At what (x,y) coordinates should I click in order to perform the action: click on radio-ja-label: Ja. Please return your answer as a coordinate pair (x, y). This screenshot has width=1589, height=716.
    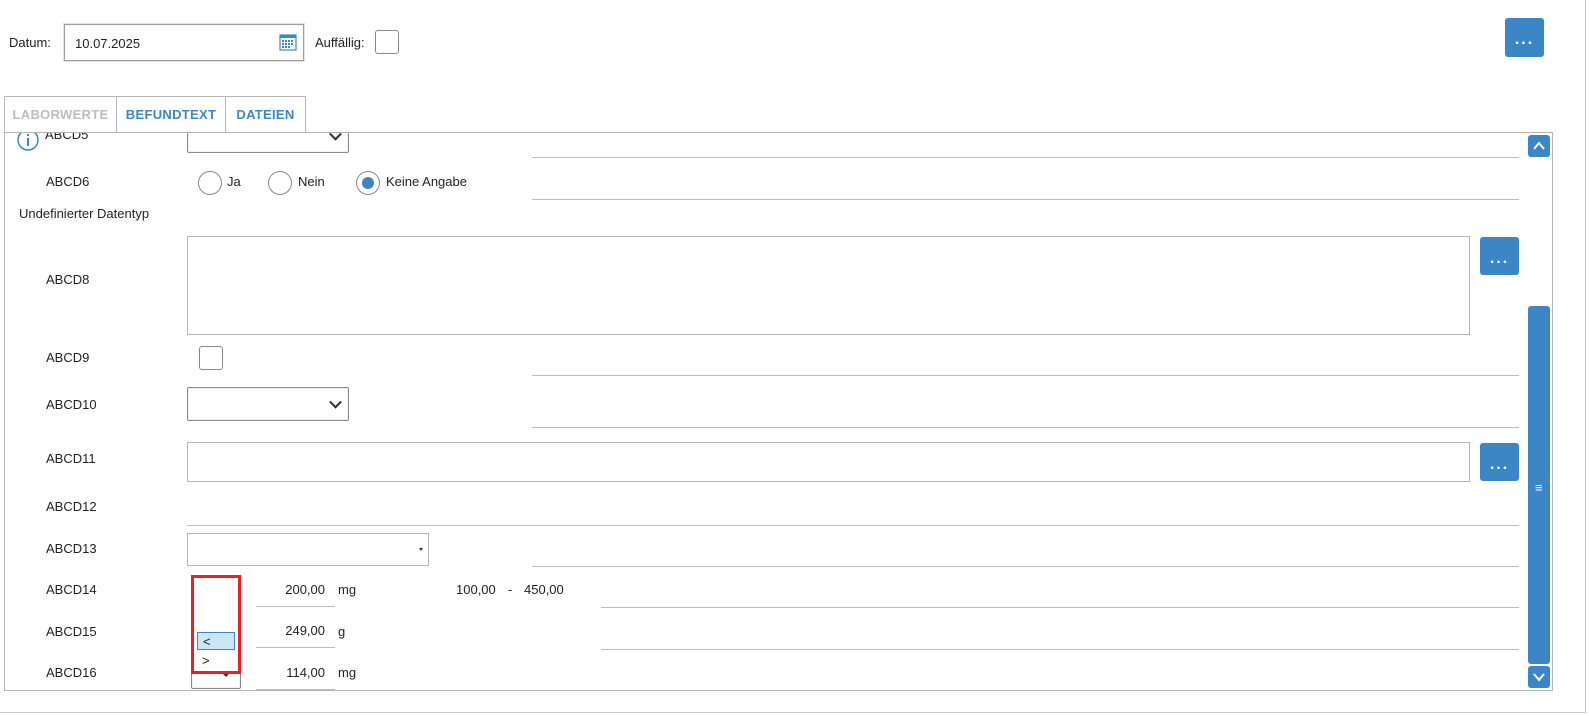
    Looking at the image, I should click on (234, 181).